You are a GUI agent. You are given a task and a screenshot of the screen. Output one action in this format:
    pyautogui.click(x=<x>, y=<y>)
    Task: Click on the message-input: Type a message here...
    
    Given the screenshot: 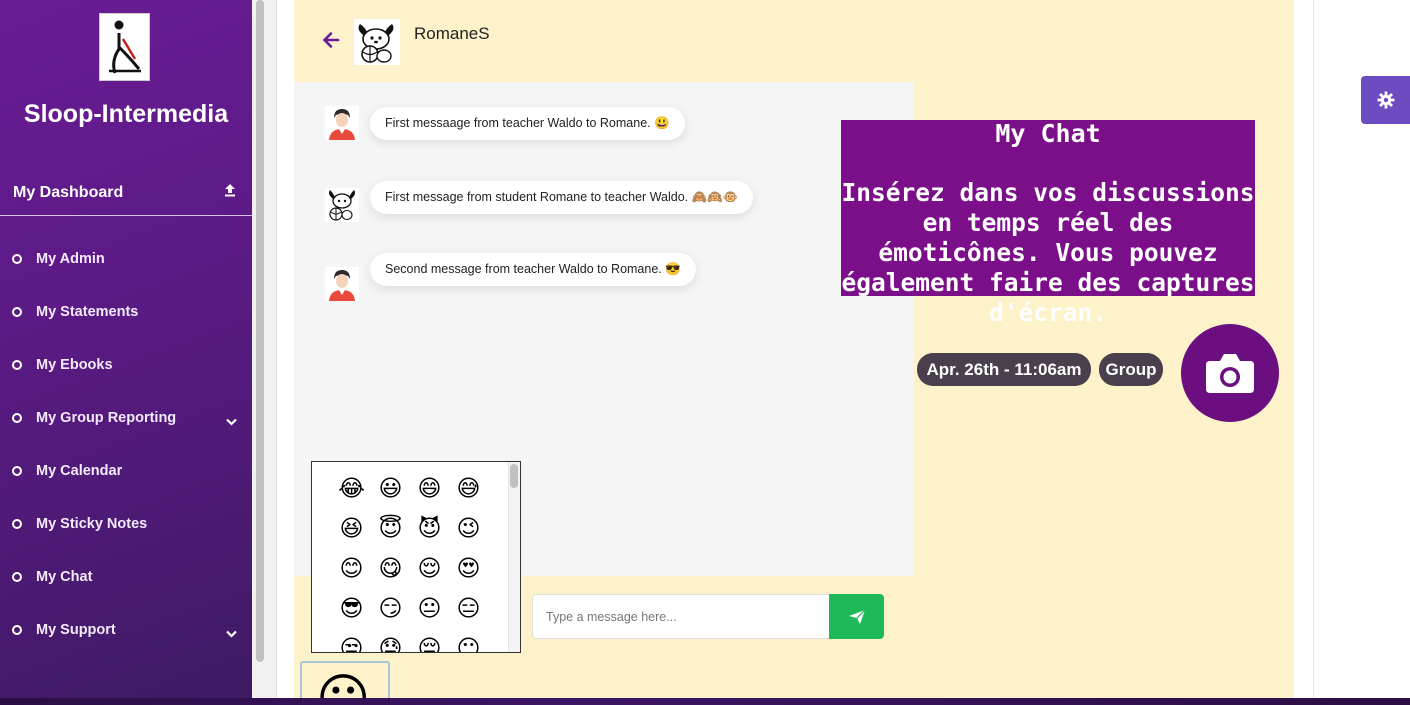 What is the action you would take?
    pyautogui.click(x=681, y=616)
    